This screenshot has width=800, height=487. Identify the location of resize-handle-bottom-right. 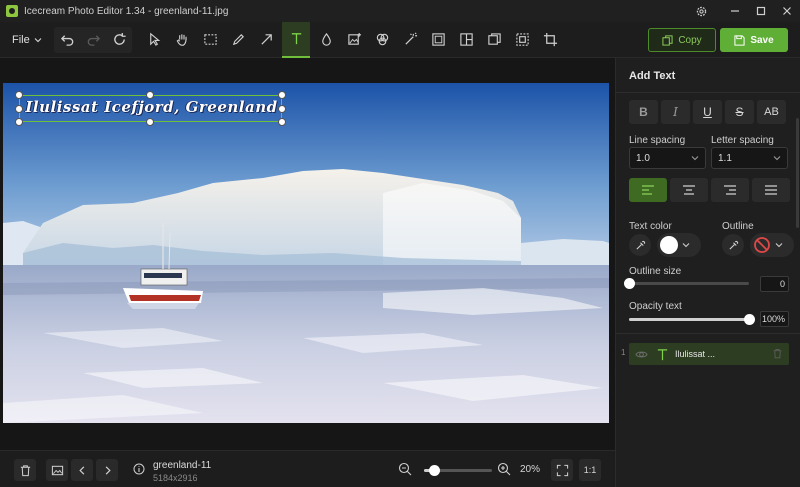
(282, 122).